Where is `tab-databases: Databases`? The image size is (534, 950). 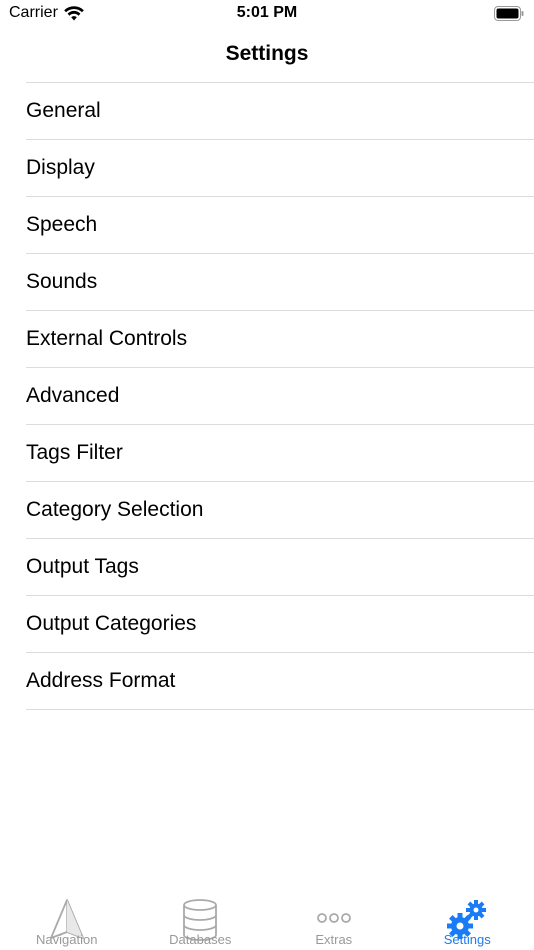 tab-databases: Databases is located at coordinates (201, 915).